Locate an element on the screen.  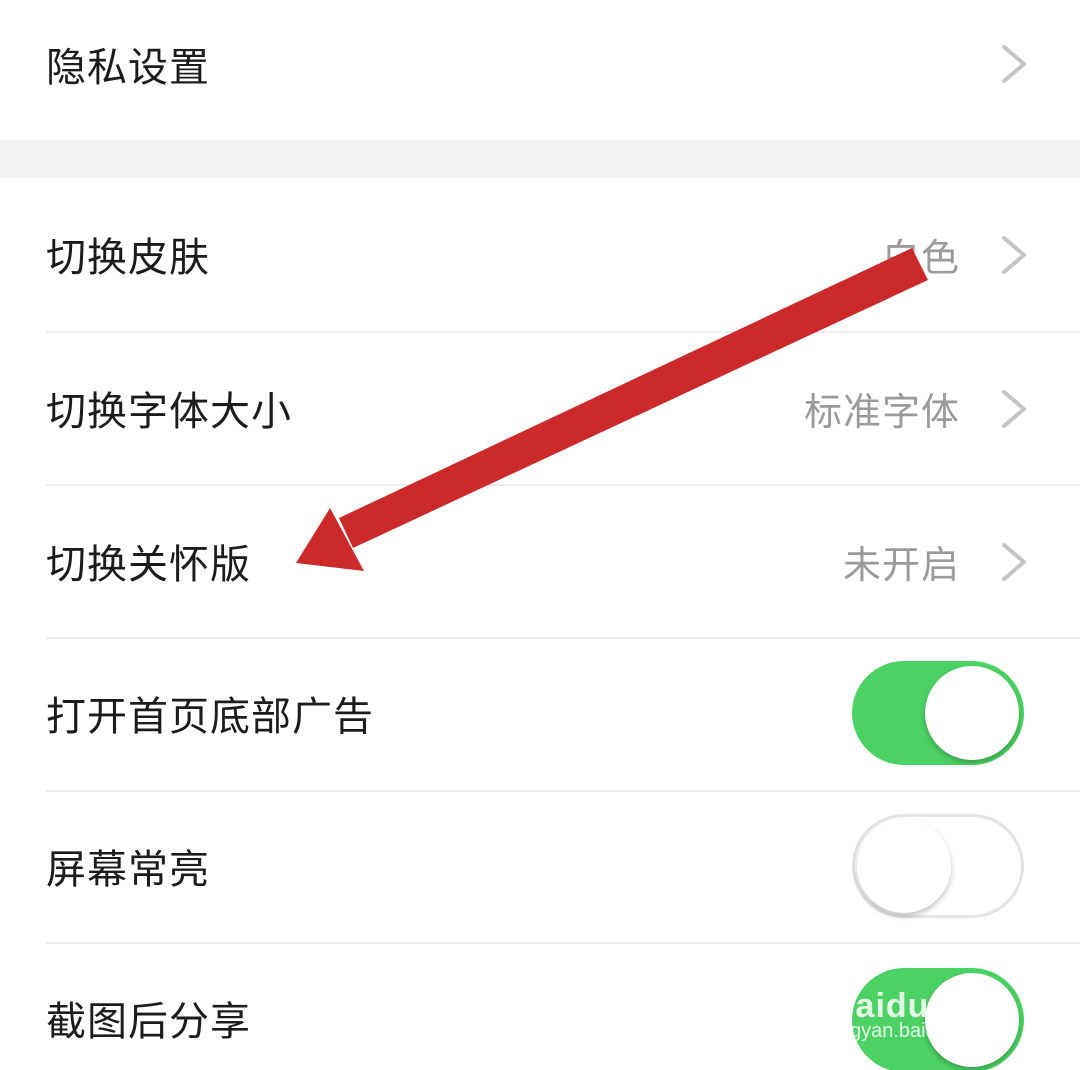
screen-on-toggle is located at coordinates (938, 866).